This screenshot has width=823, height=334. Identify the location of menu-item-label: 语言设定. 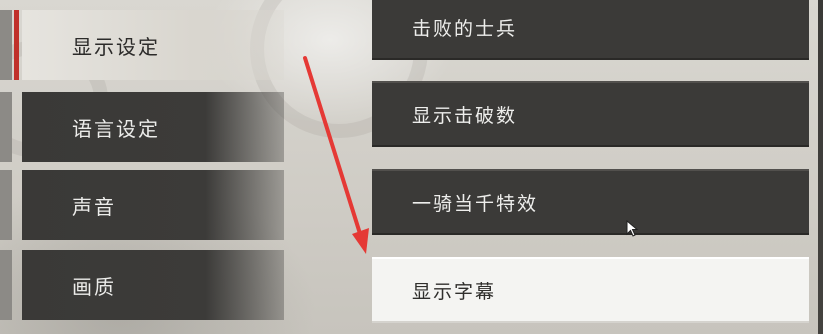
(116, 128).